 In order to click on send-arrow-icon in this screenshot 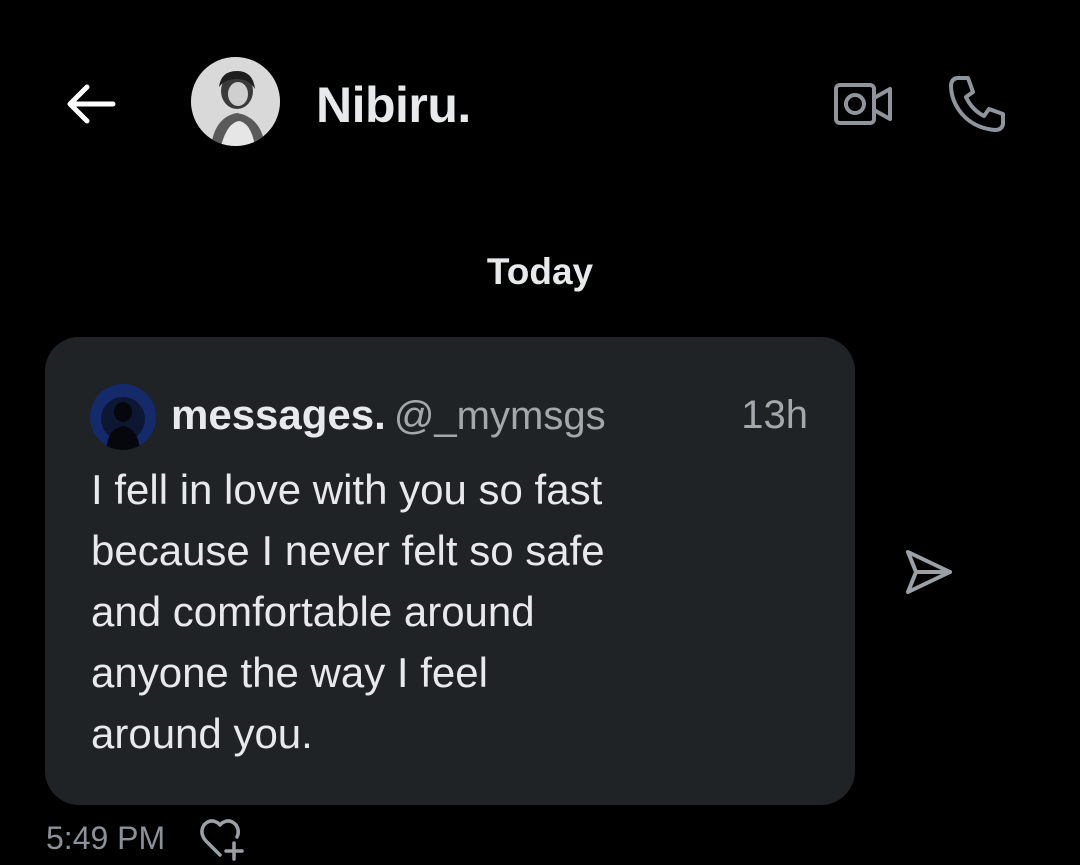, I will do `click(929, 572)`.